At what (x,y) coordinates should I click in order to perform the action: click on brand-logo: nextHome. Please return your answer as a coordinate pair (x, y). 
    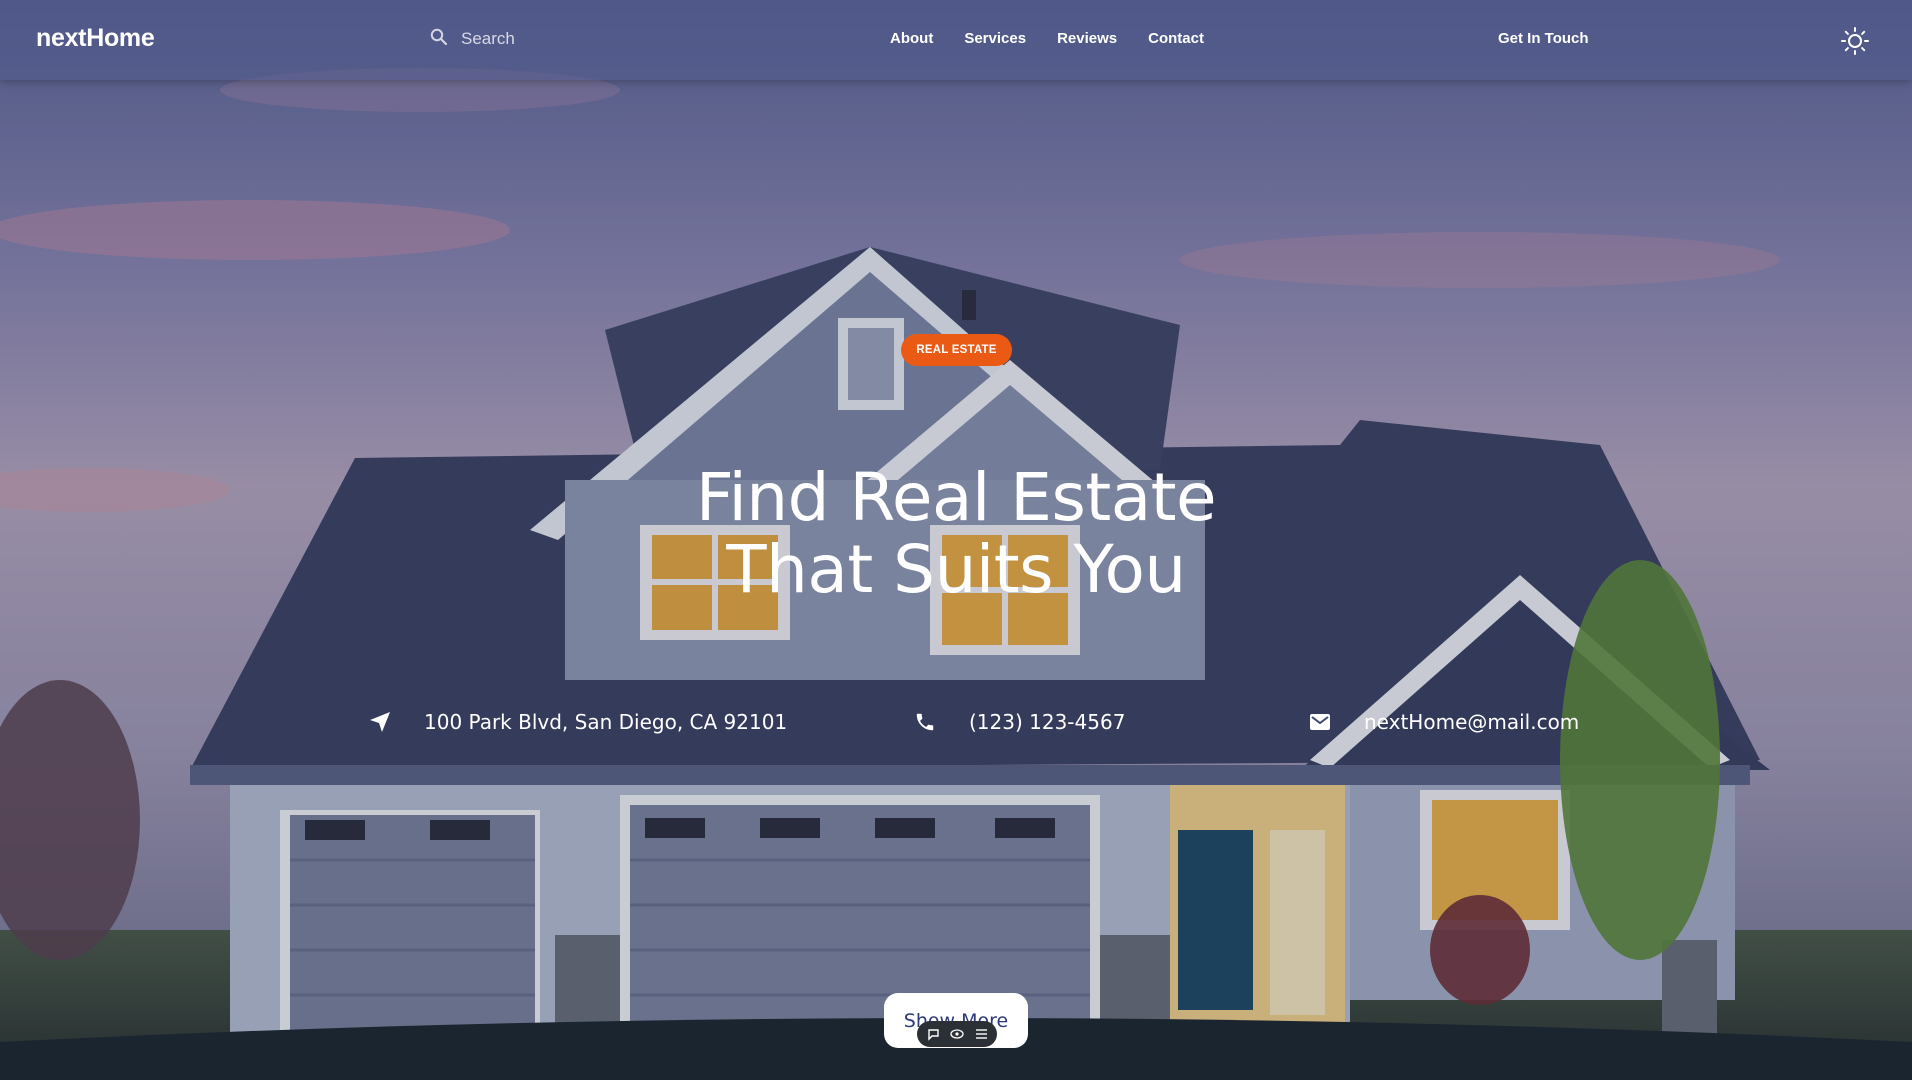
    Looking at the image, I should click on (95, 38).